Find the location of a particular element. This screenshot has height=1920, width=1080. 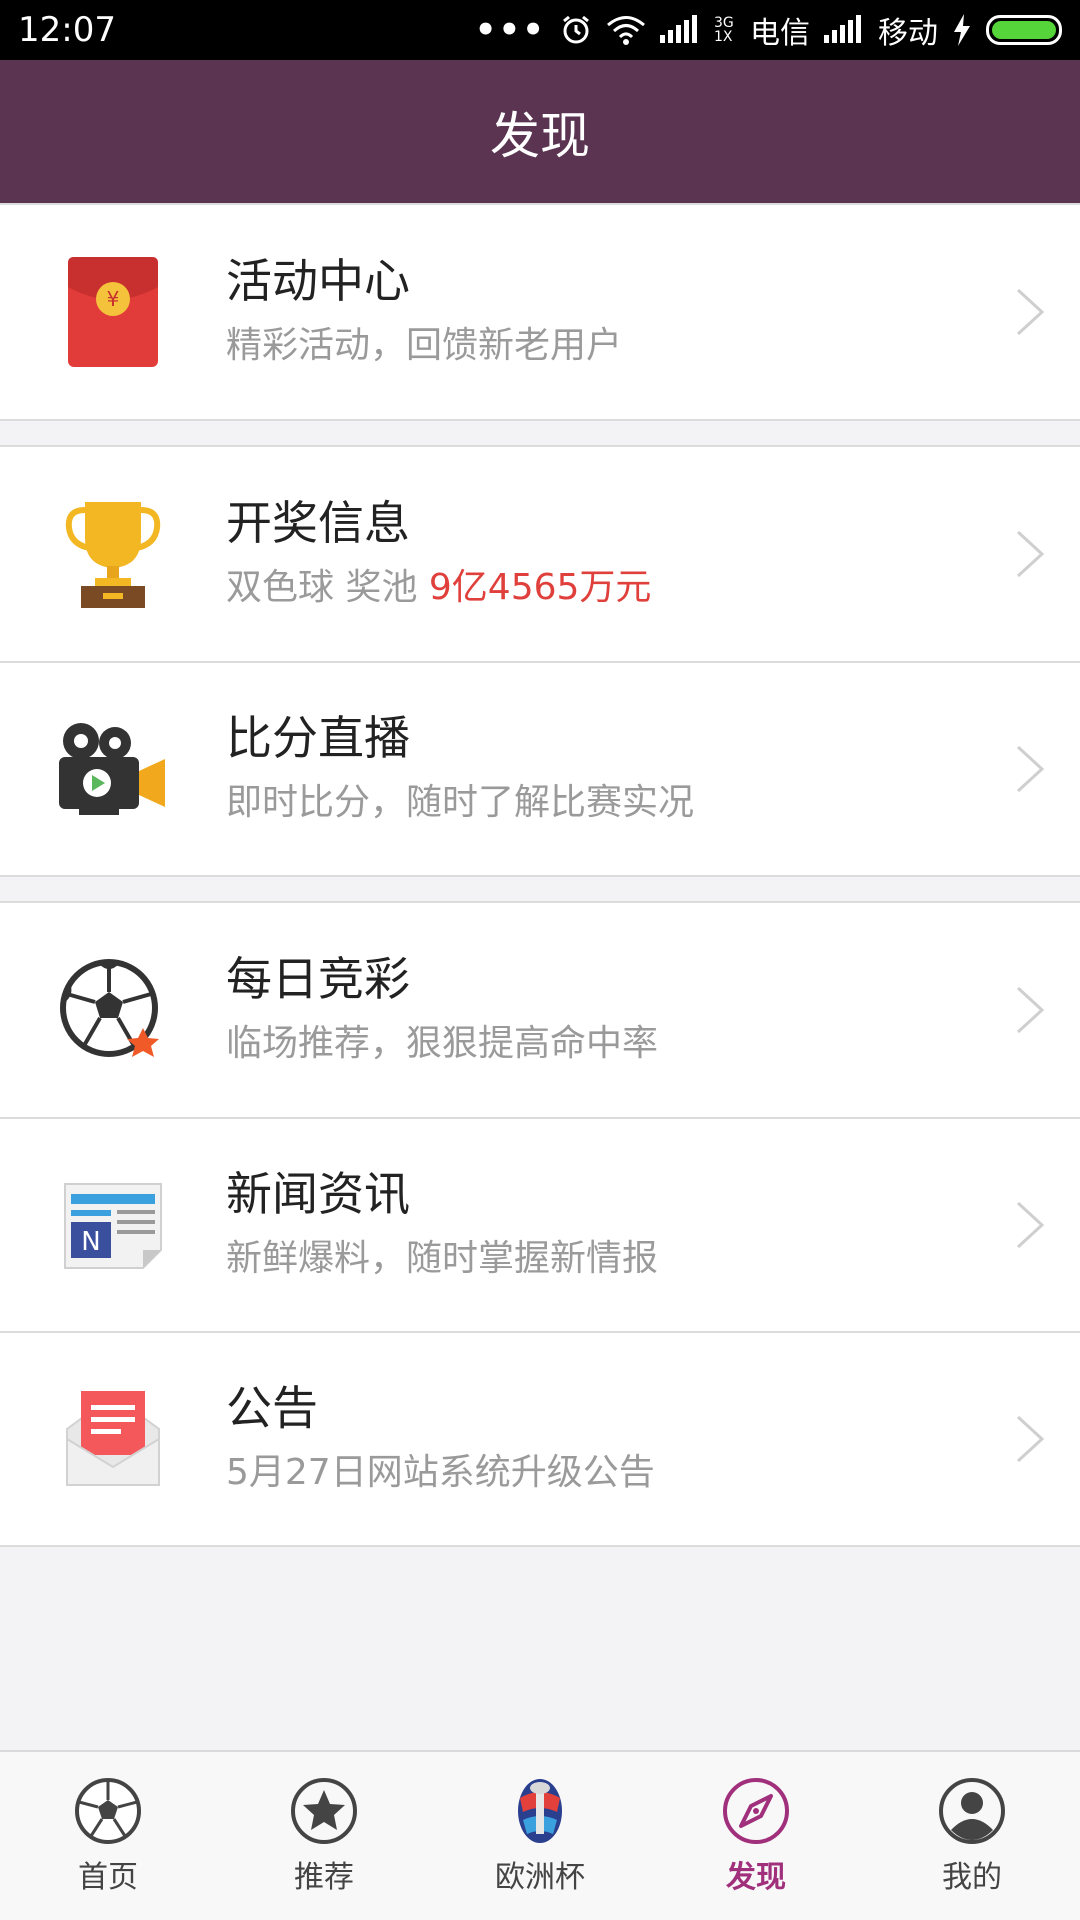

item-subtitle: 精彩活动，回馈新老用户 is located at coordinates (424, 345).